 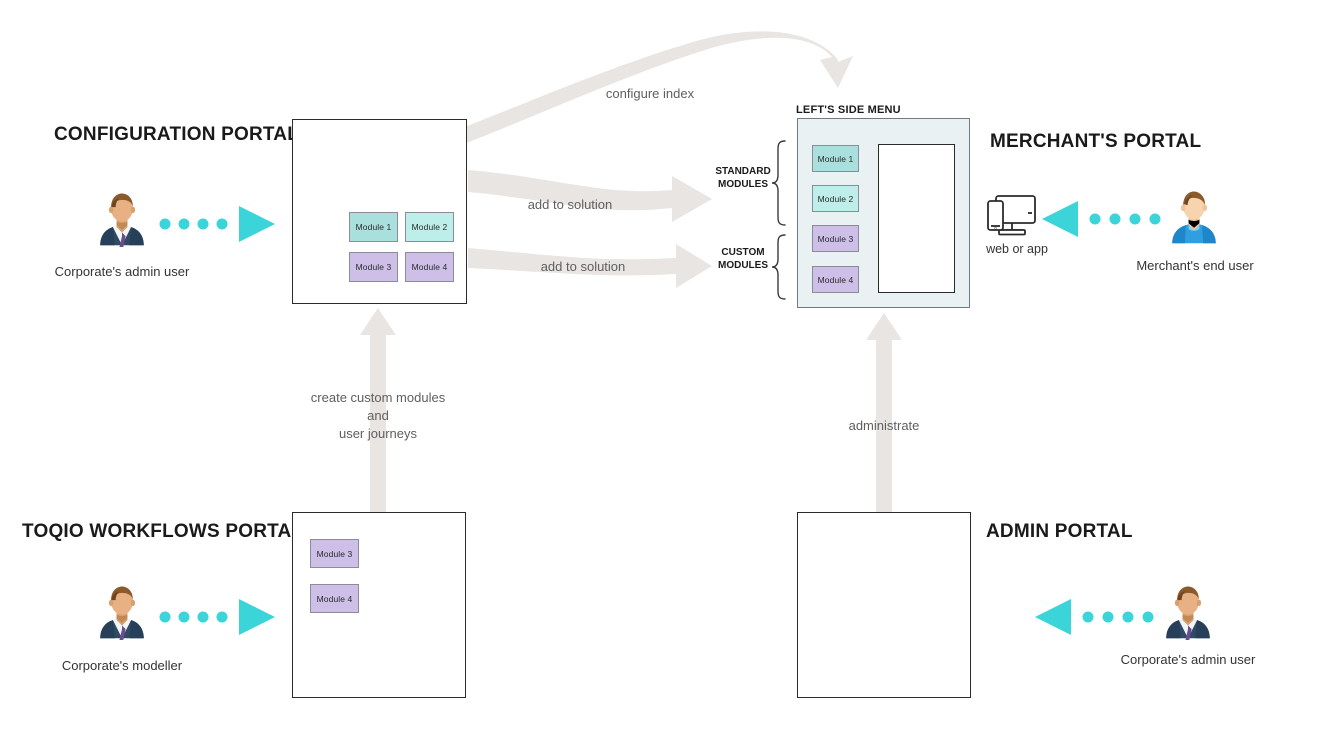 I want to click on page-title-toqio-workflows-portal: TOQIO WORKFLOWS PORTAL, so click(x=163, y=531).